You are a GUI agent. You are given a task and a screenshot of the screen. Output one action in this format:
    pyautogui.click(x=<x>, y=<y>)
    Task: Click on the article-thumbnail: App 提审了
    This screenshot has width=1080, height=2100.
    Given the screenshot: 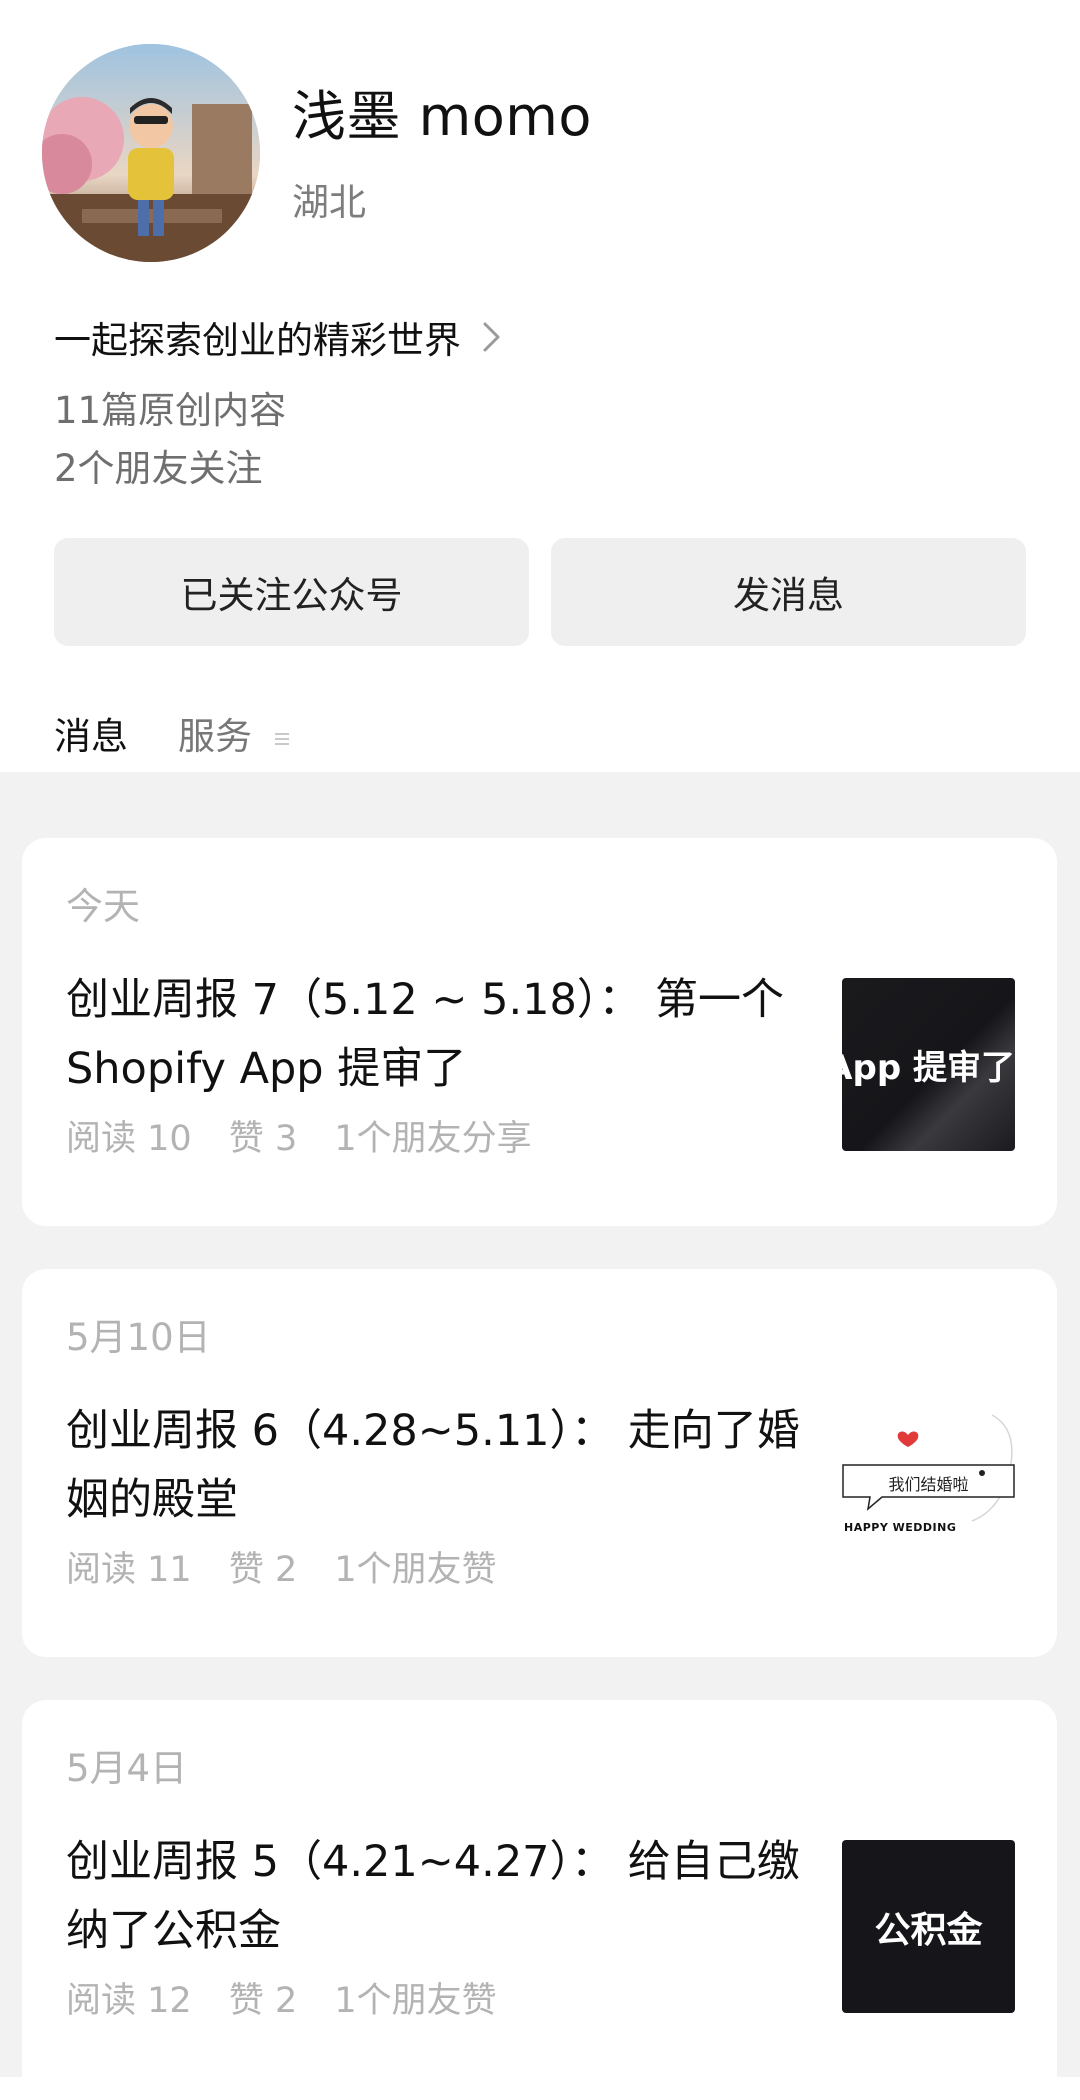 What is the action you would take?
    pyautogui.click(x=928, y=1064)
    